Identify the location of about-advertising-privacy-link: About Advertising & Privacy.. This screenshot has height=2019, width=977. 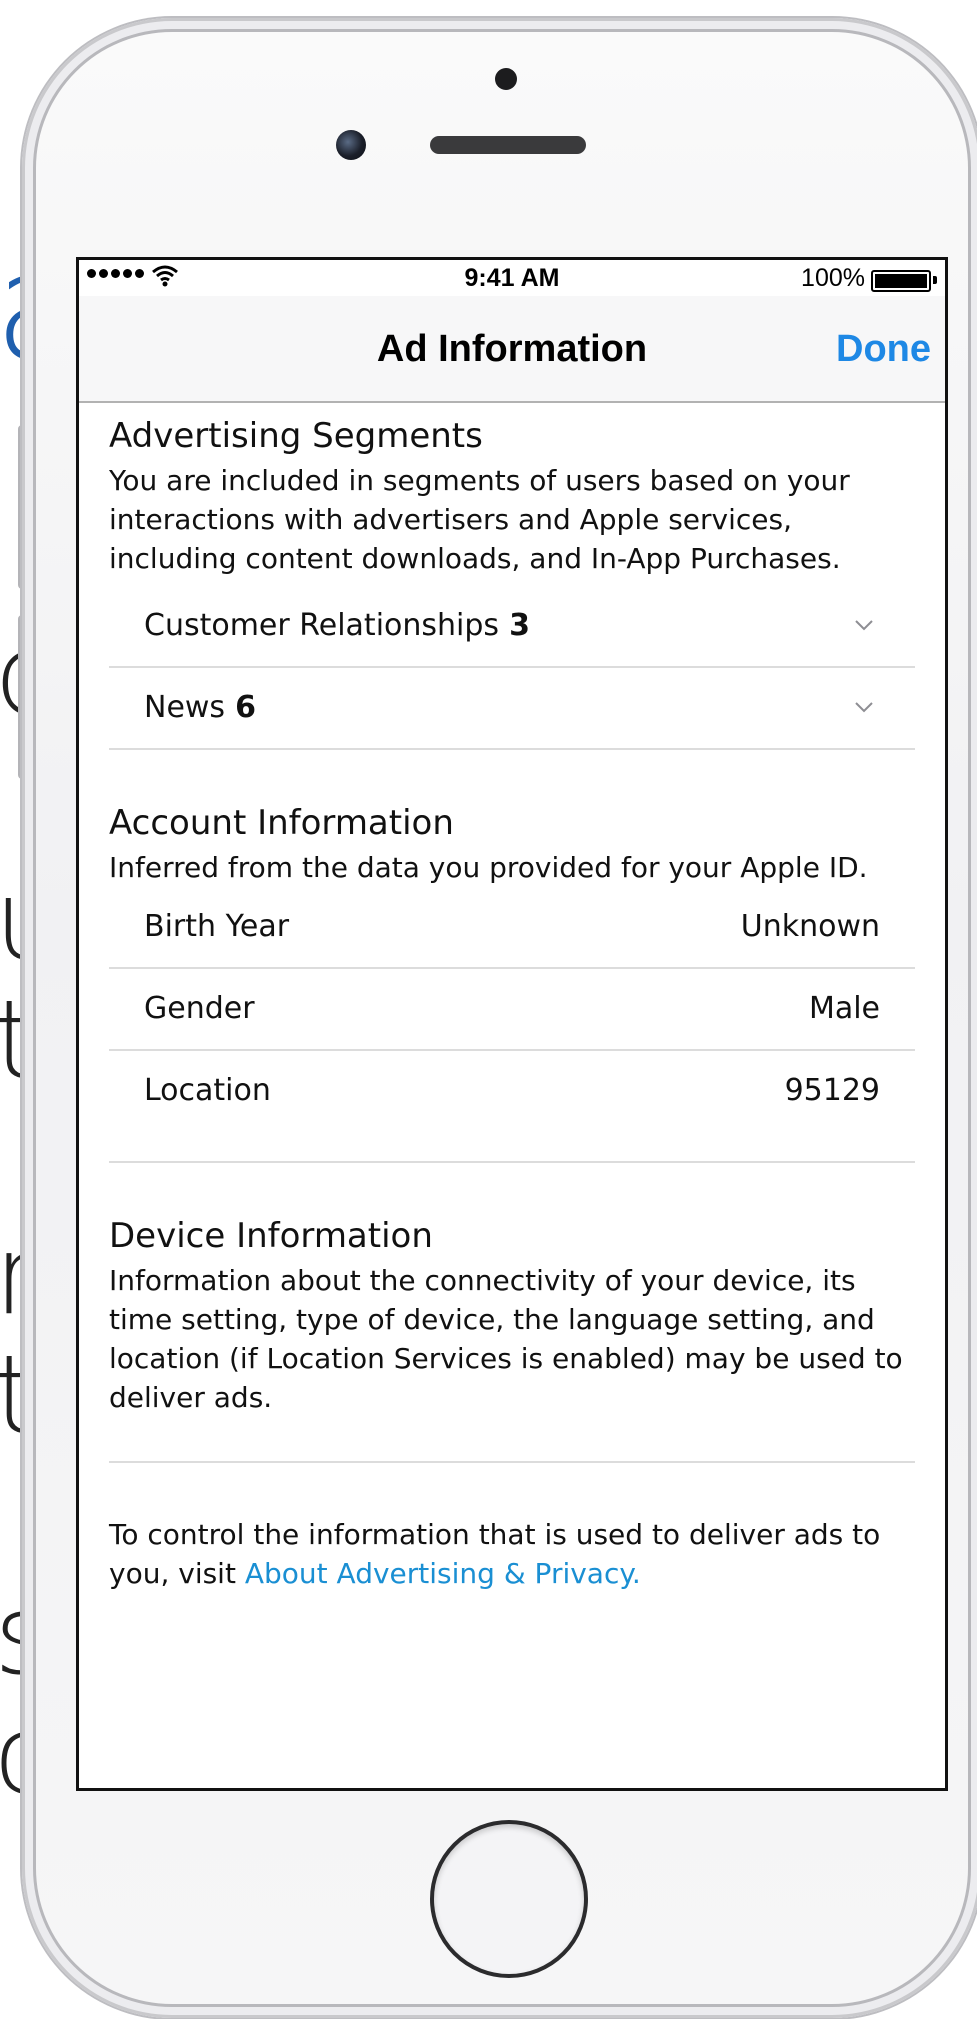
(443, 1573).